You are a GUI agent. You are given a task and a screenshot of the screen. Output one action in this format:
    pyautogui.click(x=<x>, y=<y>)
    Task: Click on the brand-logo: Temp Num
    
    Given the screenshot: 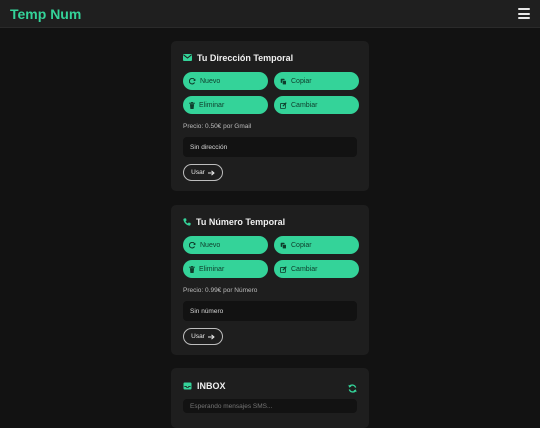 What is the action you would take?
    pyautogui.click(x=45, y=14)
    